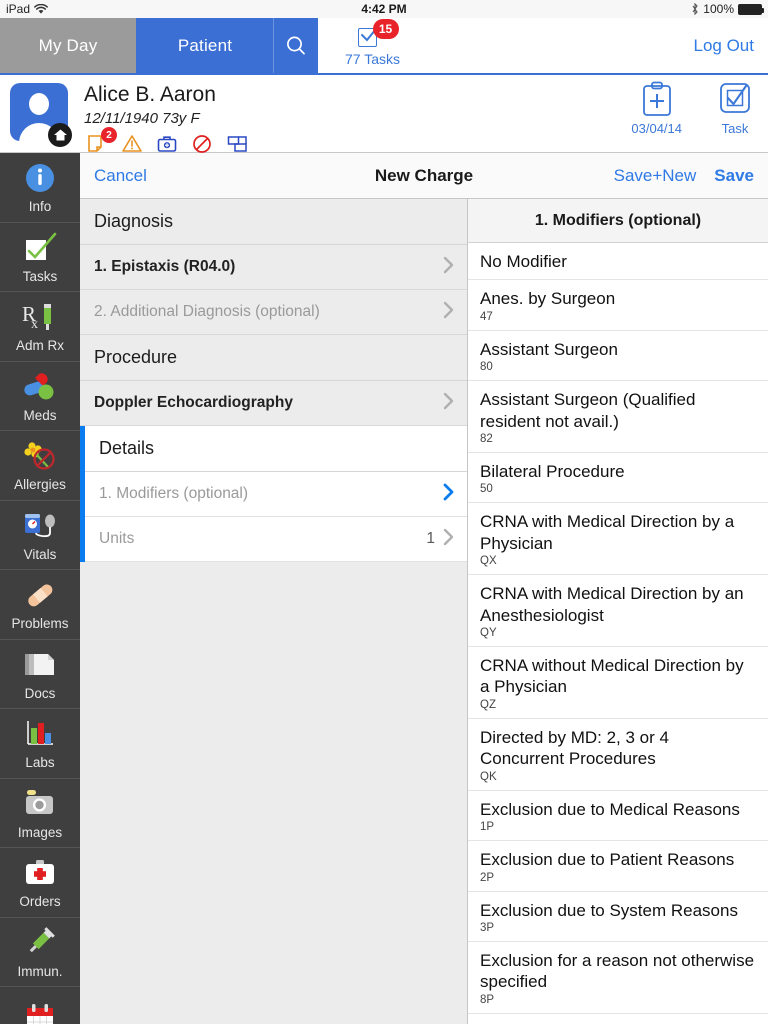 Image resolution: width=768 pixels, height=1024 pixels. I want to click on sidebar-item-tasks: Tasks, so click(40, 257).